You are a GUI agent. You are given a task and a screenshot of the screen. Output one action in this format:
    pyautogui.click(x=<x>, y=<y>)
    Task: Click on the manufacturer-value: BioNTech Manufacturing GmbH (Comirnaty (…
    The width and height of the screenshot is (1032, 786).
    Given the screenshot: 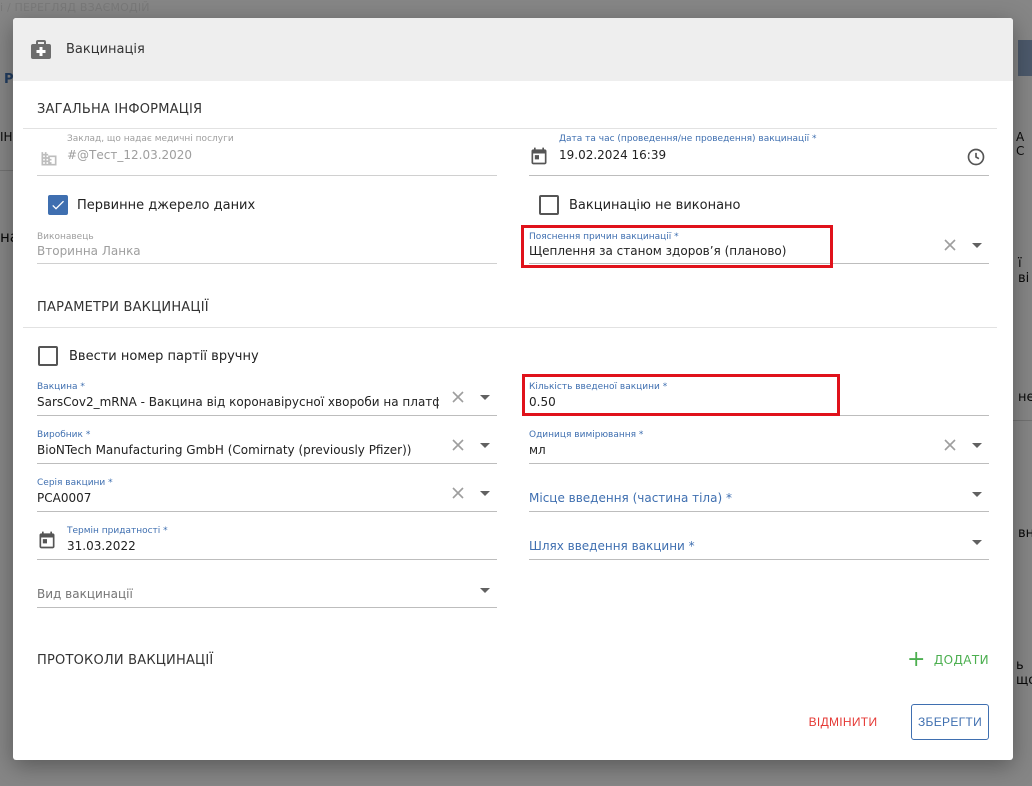 What is the action you would take?
    pyautogui.click(x=238, y=450)
    